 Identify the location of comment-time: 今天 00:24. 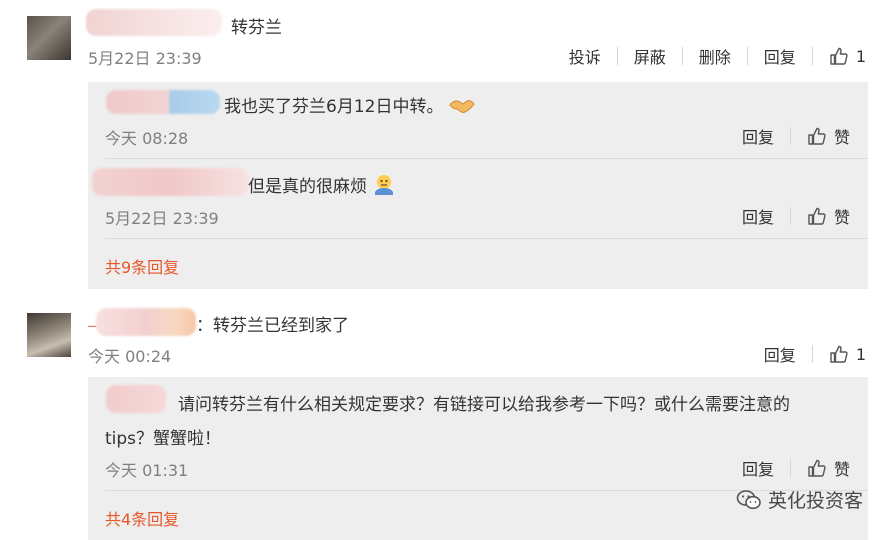
(130, 356).